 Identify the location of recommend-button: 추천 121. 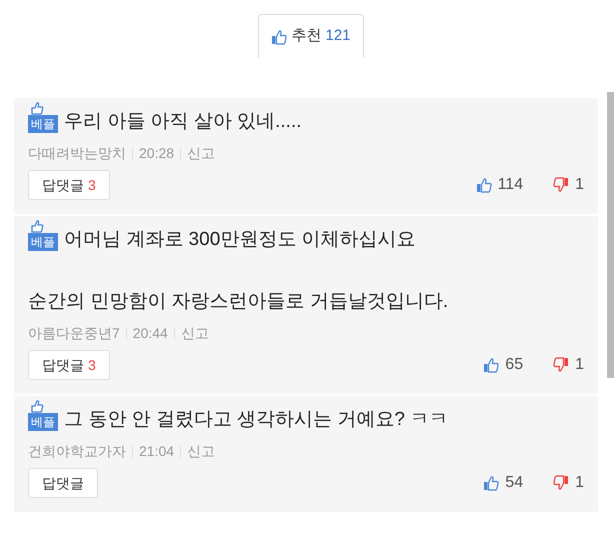
(311, 36).